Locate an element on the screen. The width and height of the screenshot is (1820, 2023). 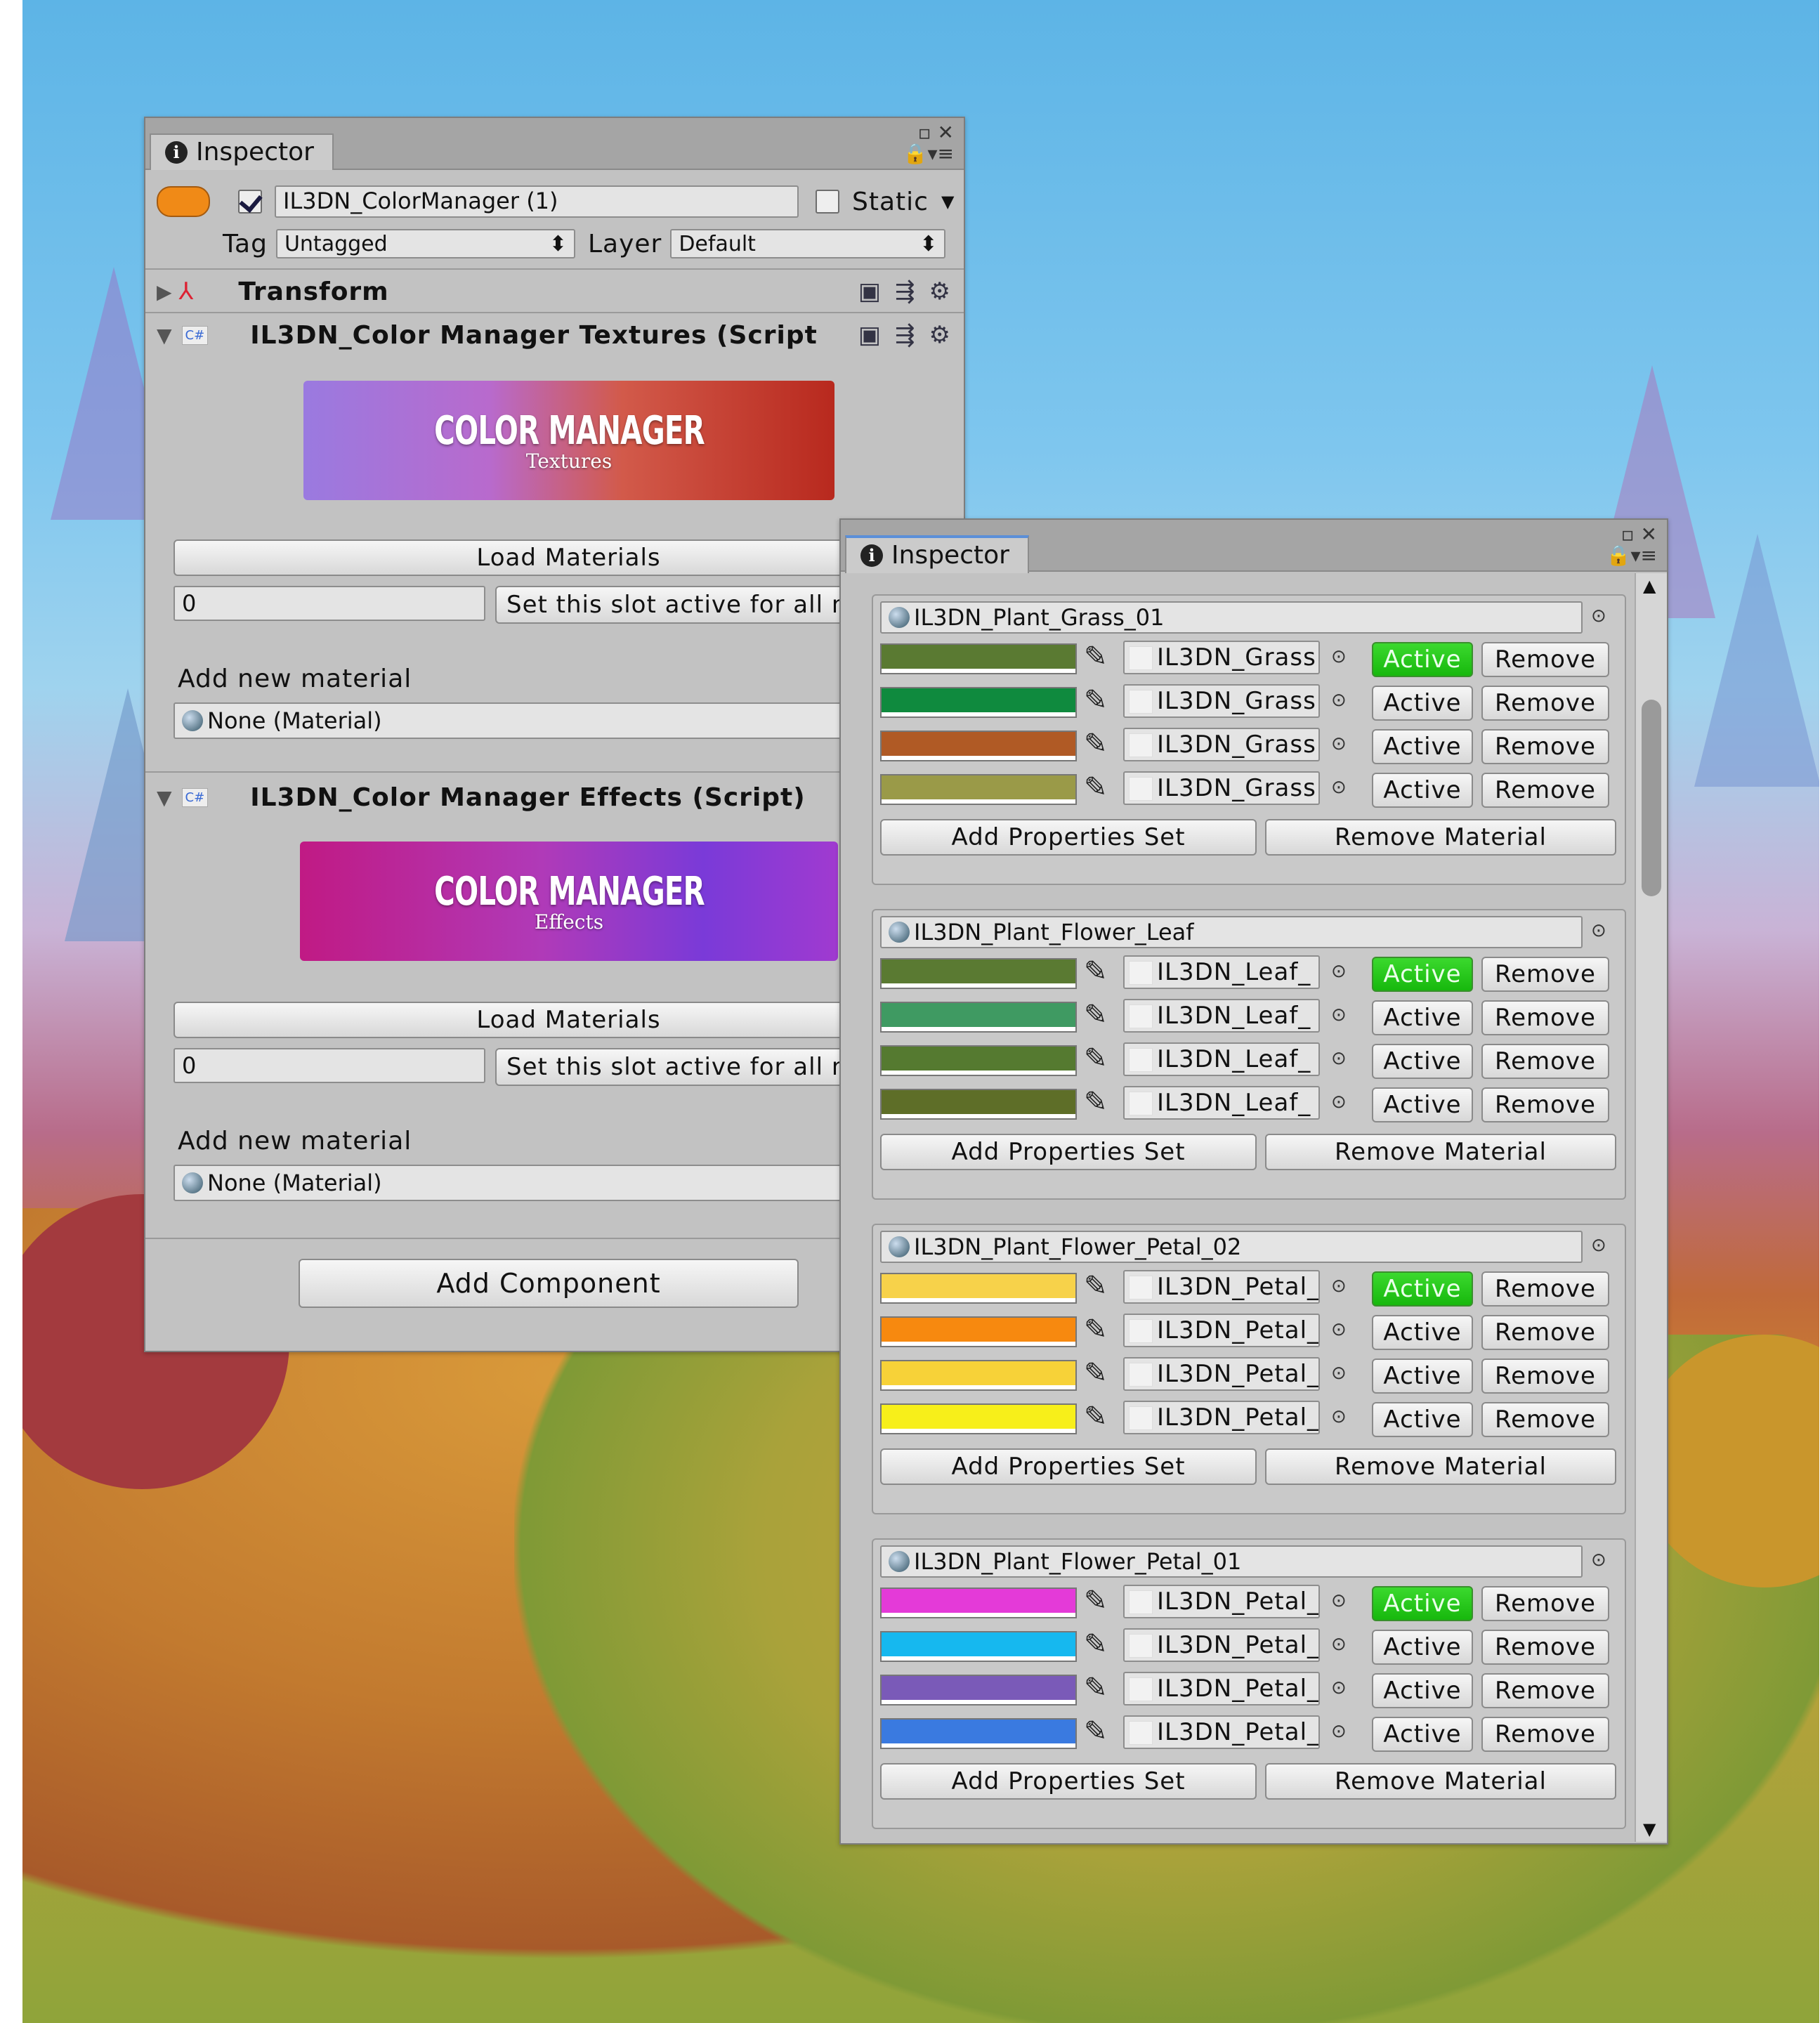
active-checkbox is located at coordinates (250, 202).